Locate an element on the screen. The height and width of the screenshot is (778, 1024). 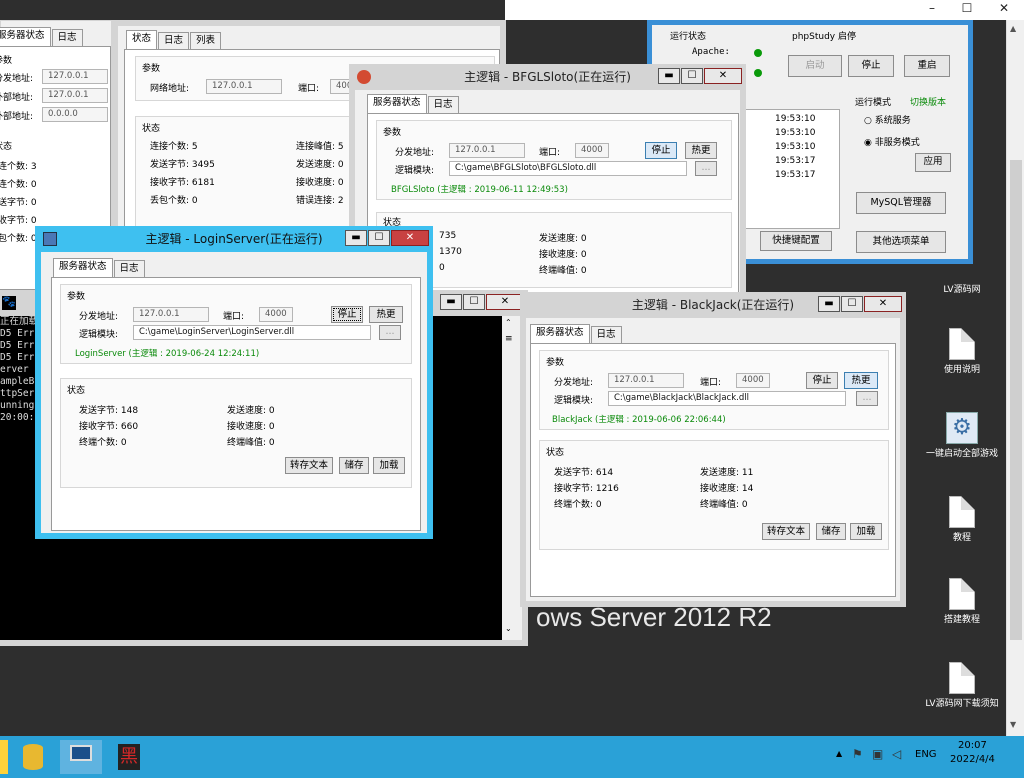
module-path-field: C:\game\BlackJack\BlackJack.dll is located at coordinates (727, 398).